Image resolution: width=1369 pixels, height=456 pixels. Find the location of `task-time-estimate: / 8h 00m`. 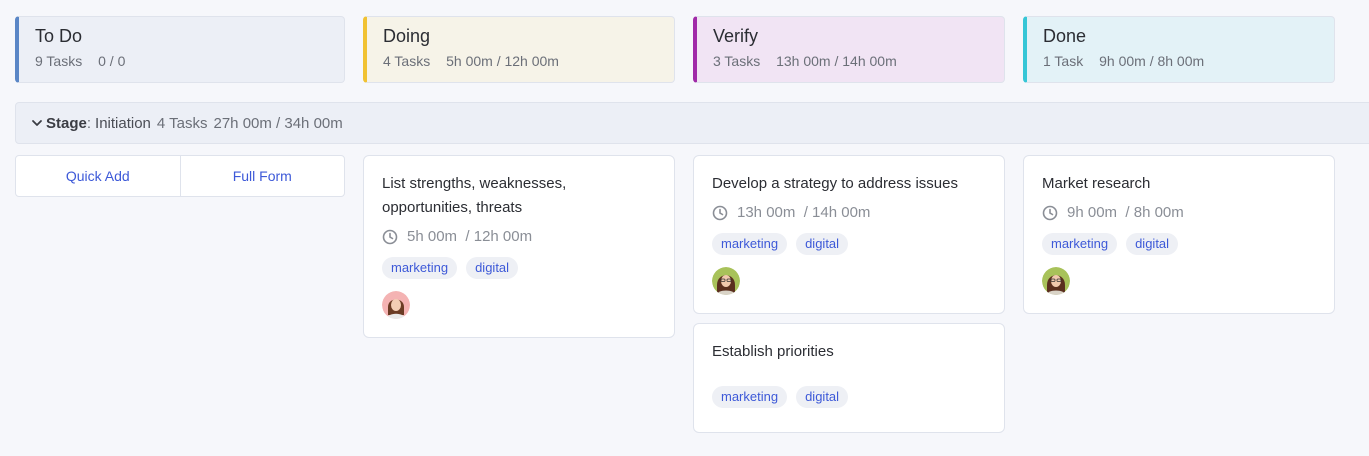

task-time-estimate: / 8h 00m is located at coordinates (1154, 212).